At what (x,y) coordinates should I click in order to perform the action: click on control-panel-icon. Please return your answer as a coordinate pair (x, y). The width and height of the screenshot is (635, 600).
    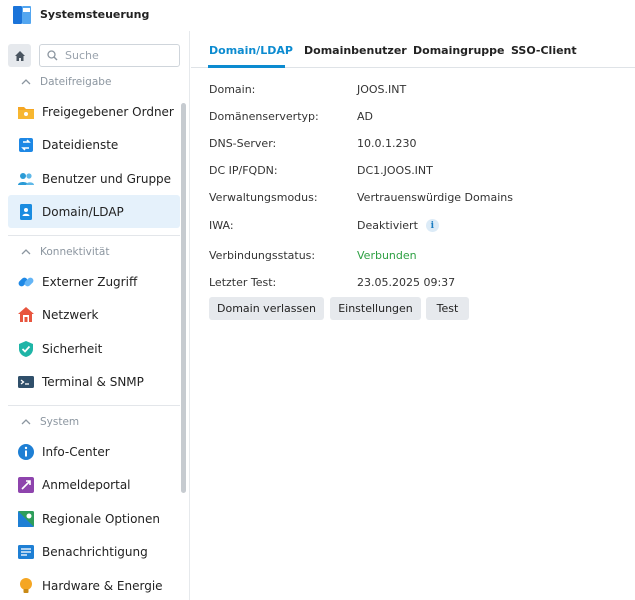
    Looking at the image, I should click on (22, 15).